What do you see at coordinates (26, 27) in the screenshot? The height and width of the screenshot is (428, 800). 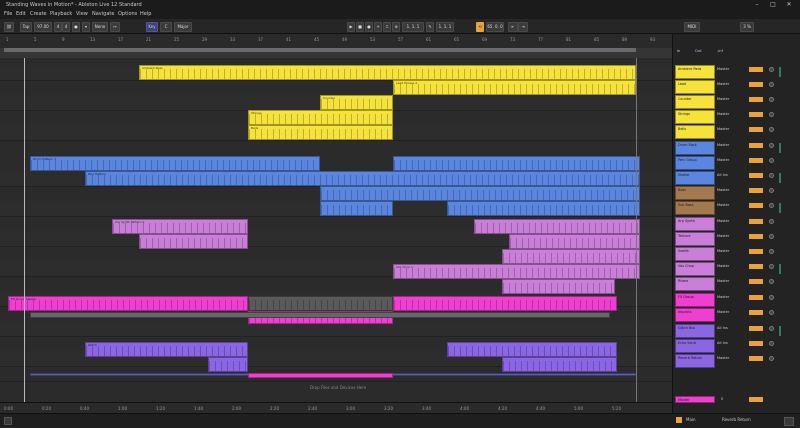 I see `tap-button: Tap` at bounding box center [26, 27].